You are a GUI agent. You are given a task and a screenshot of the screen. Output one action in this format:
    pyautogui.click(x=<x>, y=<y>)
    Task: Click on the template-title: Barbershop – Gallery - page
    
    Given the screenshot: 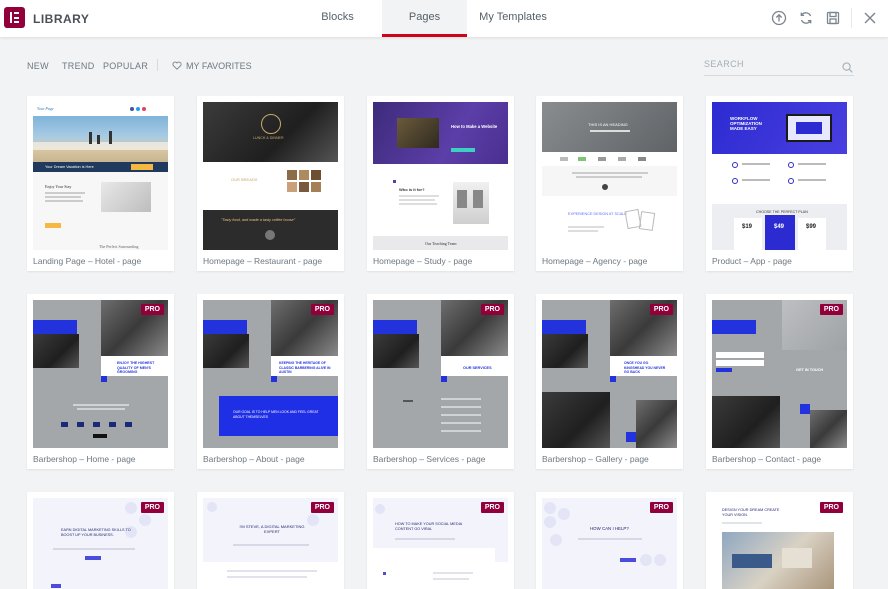 What is the action you would take?
    pyautogui.click(x=595, y=459)
    